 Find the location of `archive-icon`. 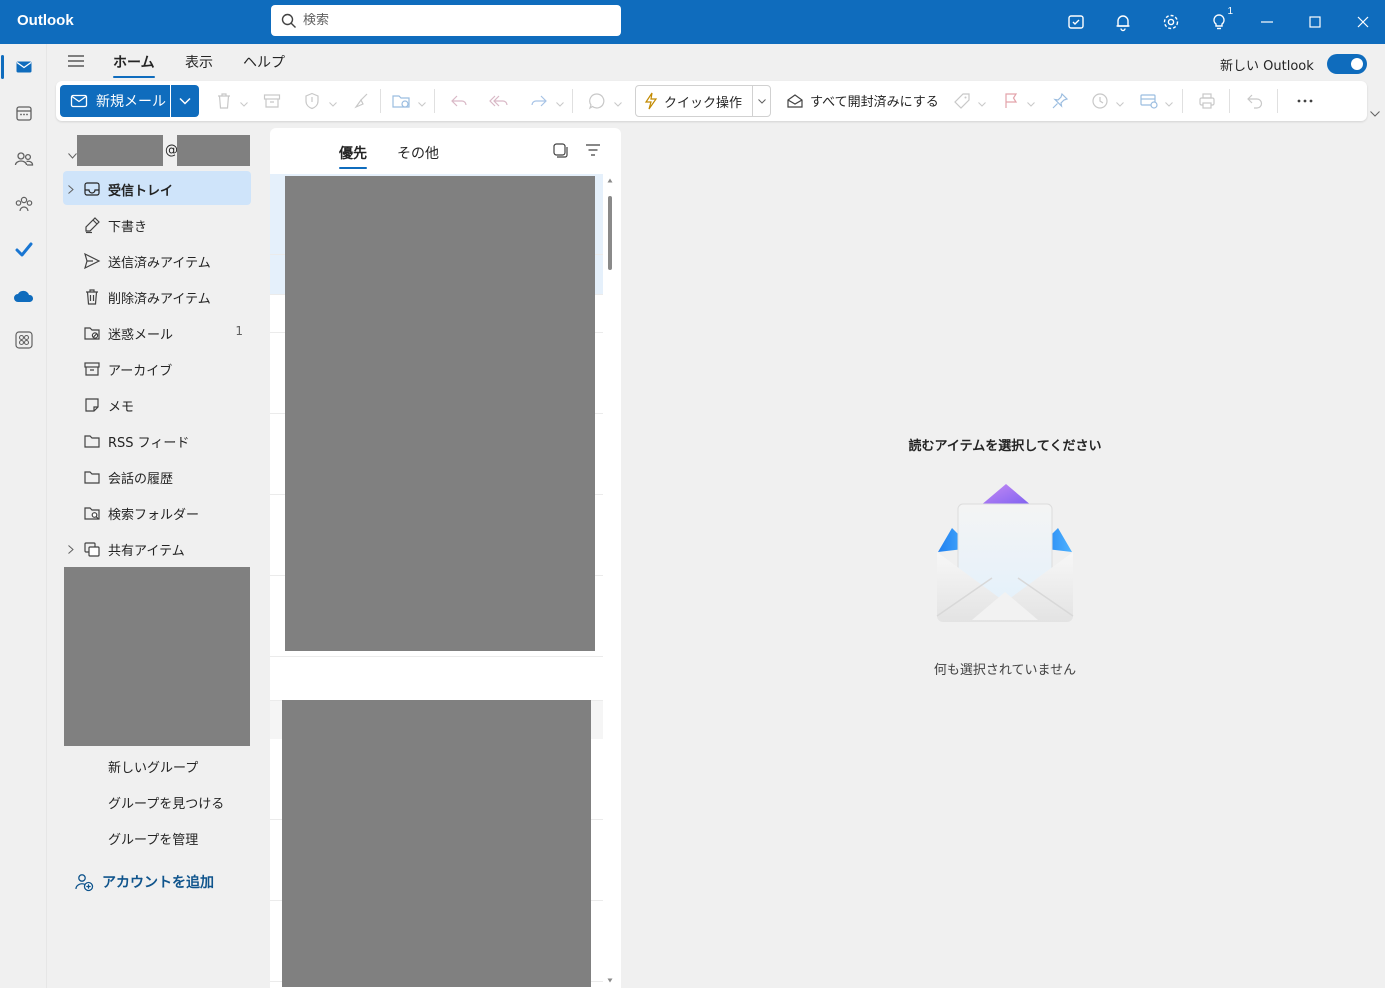

archive-icon is located at coordinates (272, 101).